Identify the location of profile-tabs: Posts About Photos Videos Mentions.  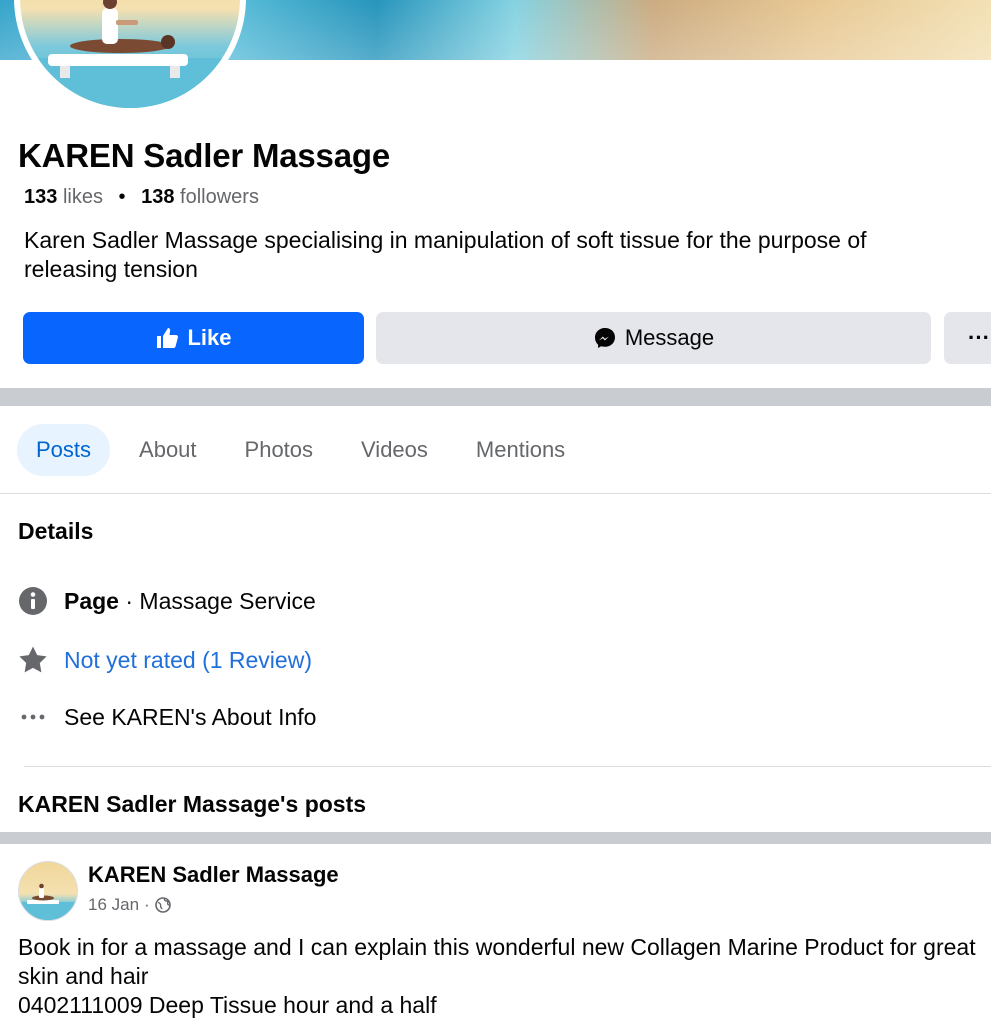
(305, 450).